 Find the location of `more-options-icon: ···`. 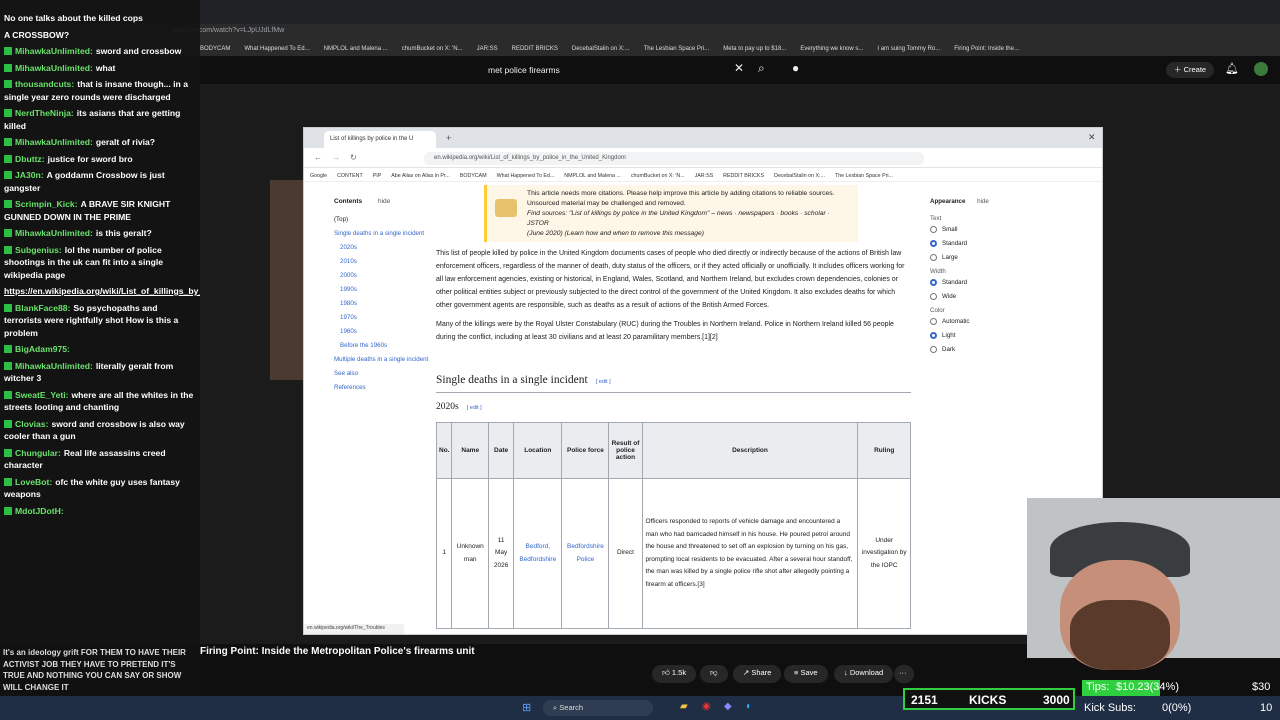

more-options-icon: ··· is located at coordinates (904, 674).